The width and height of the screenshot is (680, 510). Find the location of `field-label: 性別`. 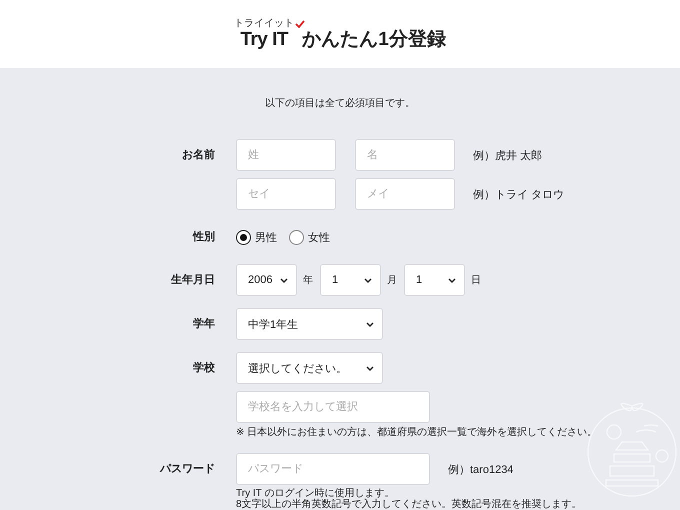

field-label: 性別 is located at coordinates (203, 237).